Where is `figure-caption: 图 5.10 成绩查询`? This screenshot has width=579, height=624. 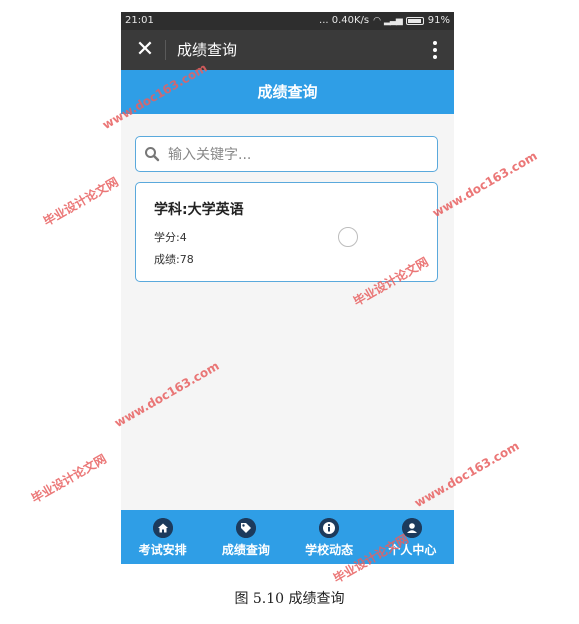 figure-caption: 图 5.10 成绩查询 is located at coordinates (289, 599).